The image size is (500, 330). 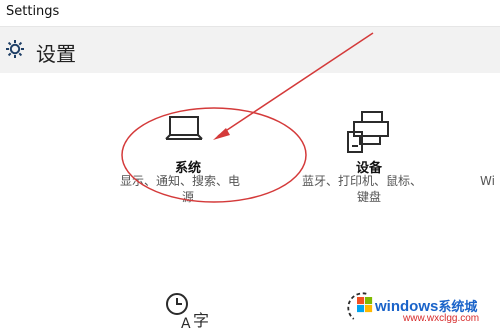 What do you see at coordinates (180, 181) in the screenshot?
I see `tile-system-desc-line1: 显示、通知、搜索、电` at bounding box center [180, 181].